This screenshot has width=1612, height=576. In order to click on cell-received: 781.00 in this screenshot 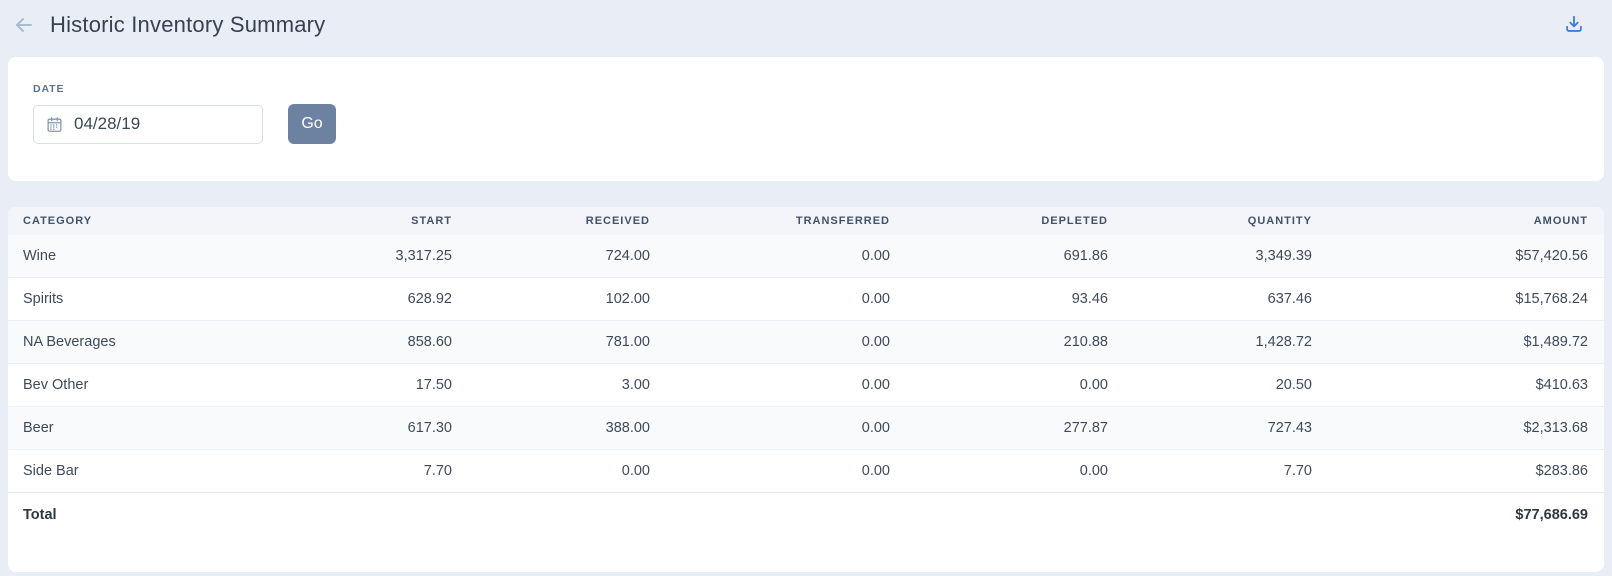, I will do `click(551, 342)`.